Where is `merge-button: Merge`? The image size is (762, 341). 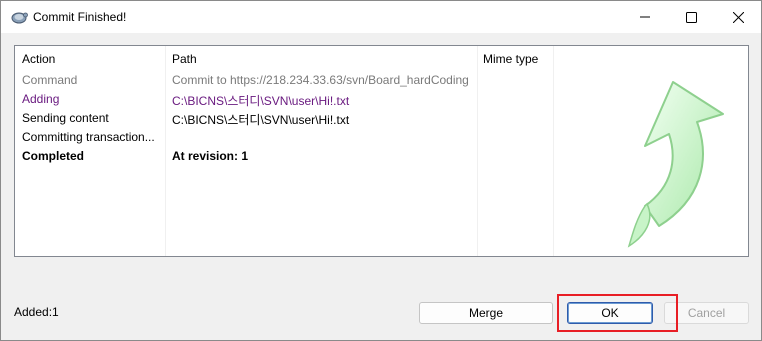 merge-button: Merge is located at coordinates (486, 313).